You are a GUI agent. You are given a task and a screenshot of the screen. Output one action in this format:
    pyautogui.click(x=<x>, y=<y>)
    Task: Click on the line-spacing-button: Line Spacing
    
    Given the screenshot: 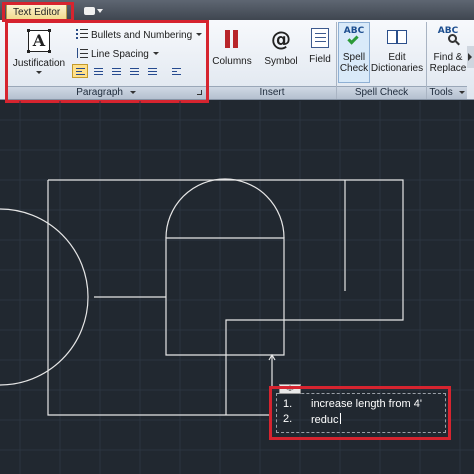 What is the action you would take?
    pyautogui.click(x=117, y=54)
    